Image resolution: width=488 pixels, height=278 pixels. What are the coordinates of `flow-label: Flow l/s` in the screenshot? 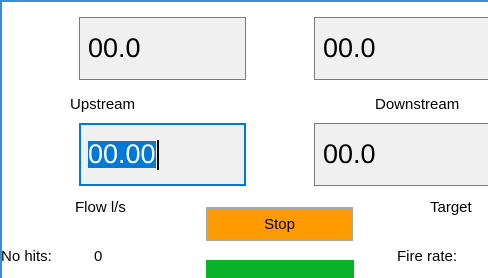 It's located at (100, 207).